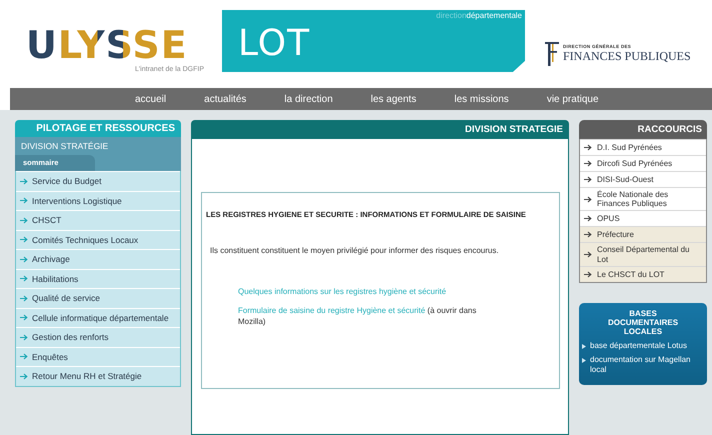  What do you see at coordinates (643, 218) in the screenshot?
I see `shortcut-link: OPUS` at bounding box center [643, 218].